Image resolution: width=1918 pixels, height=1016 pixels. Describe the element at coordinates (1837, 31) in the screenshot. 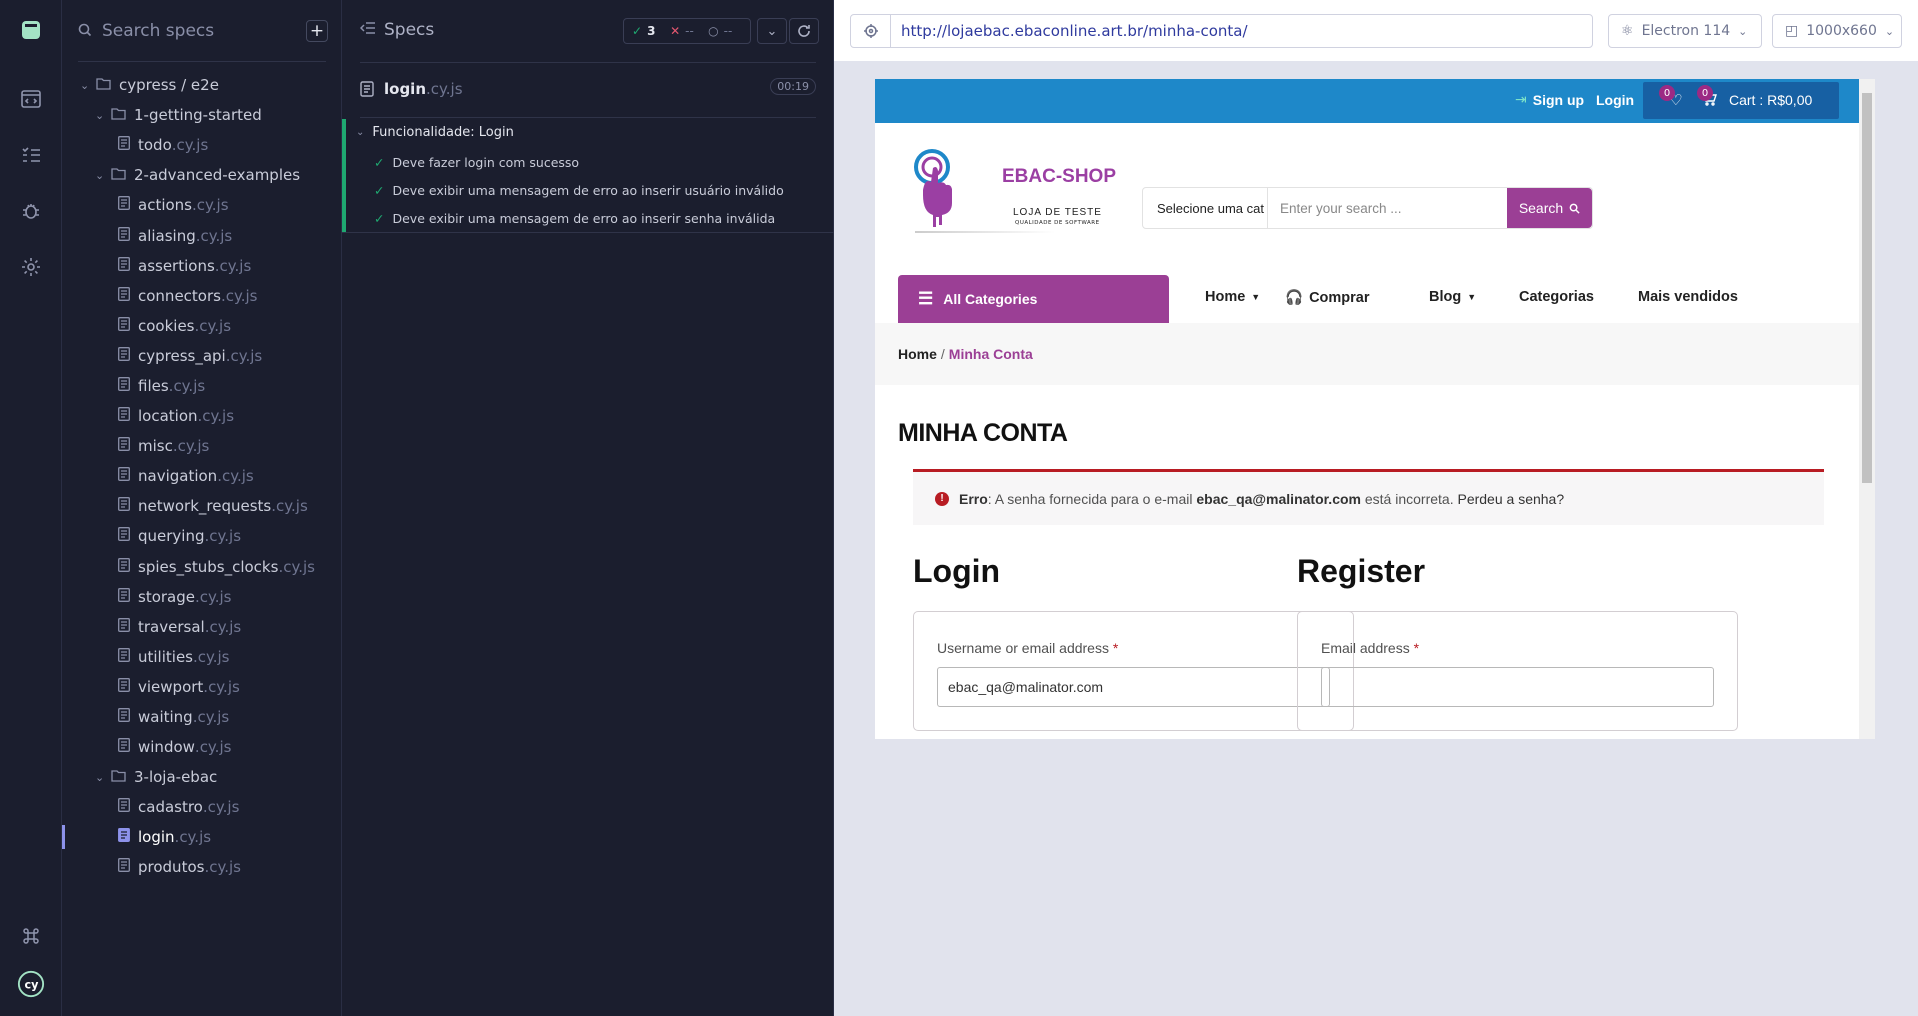

I see `viewport-selector: ◰ 1000x660 ⌄` at that location.